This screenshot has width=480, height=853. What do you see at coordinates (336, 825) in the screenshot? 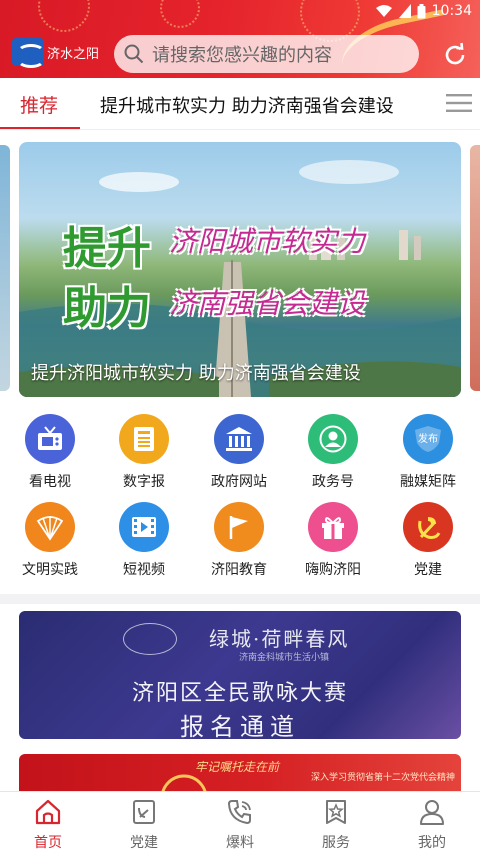
I see `nav-service: 服务` at bounding box center [336, 825].